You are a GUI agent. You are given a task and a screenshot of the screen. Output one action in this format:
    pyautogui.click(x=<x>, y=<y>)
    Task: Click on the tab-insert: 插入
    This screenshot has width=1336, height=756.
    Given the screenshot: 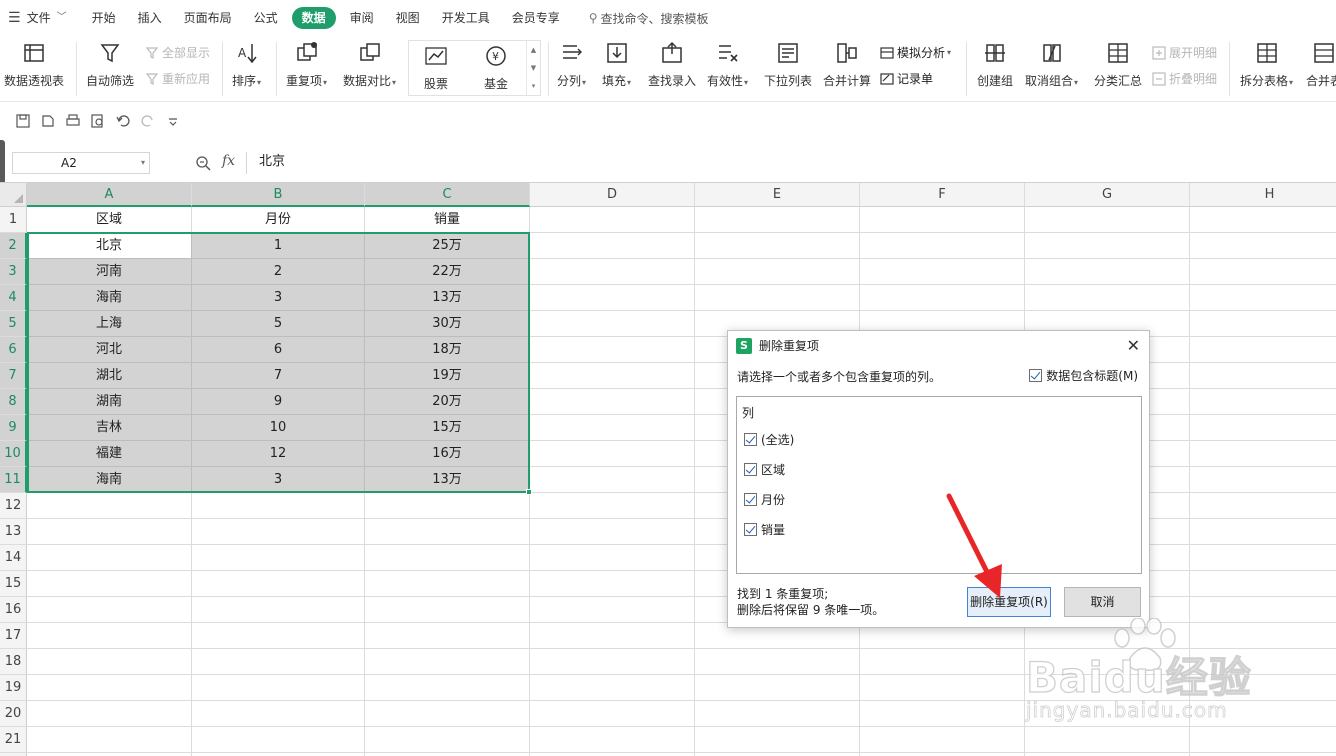 What is the action you would take?
    pyautogui.click(x=150, y=18)
    